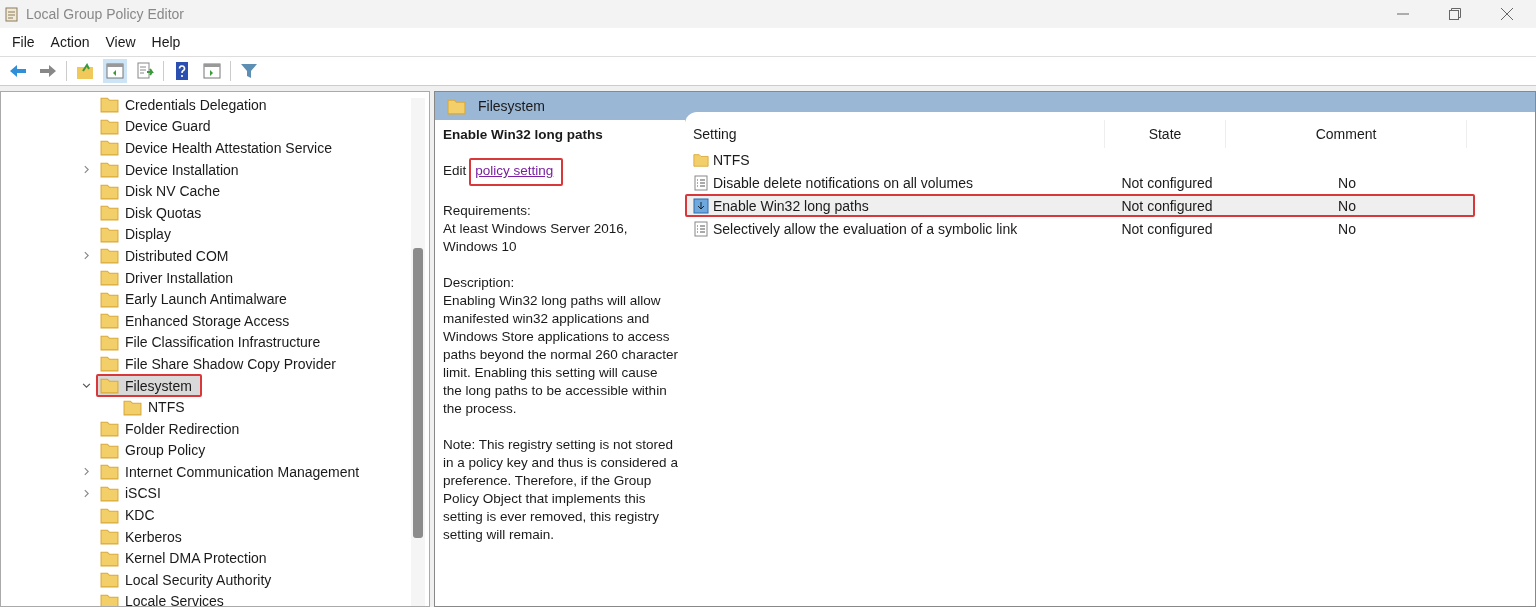  What do you see at coordinates (115, 71) in the screenshot?
I see `console-tree-icon` at bounding box center [115, 71].